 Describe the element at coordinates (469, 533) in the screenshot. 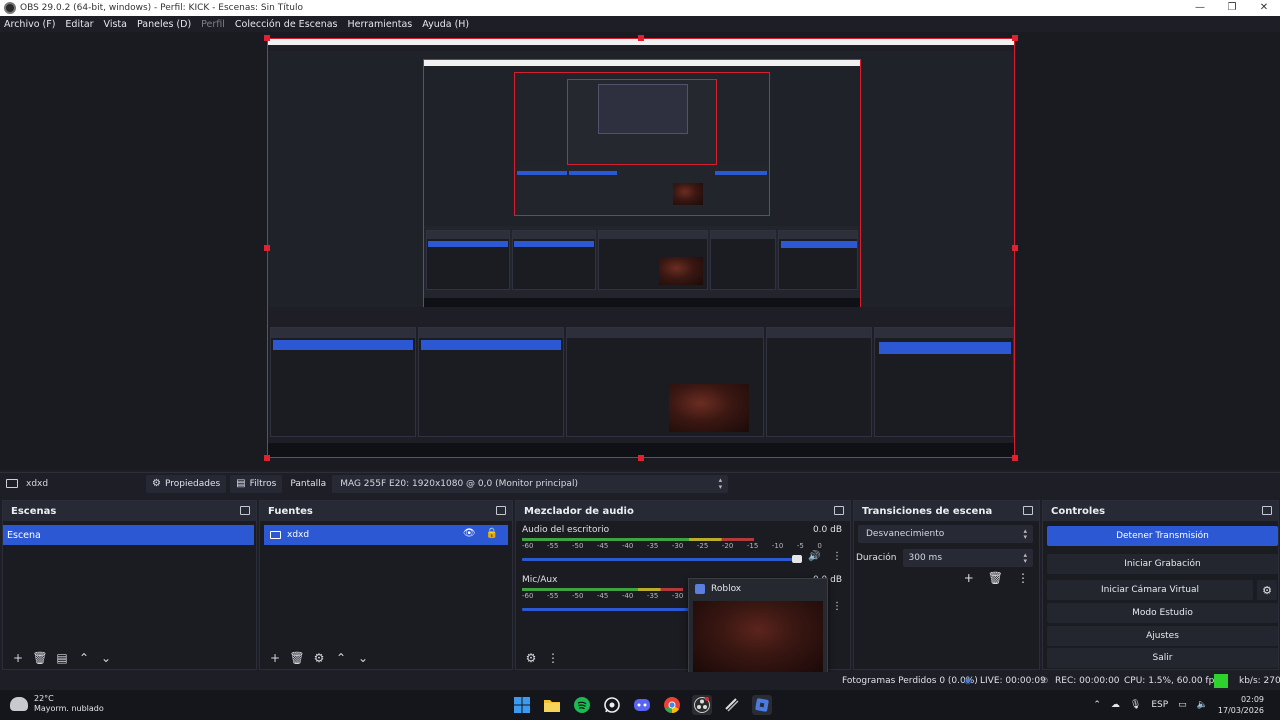

I see `eye-icon: 👁` at that location.